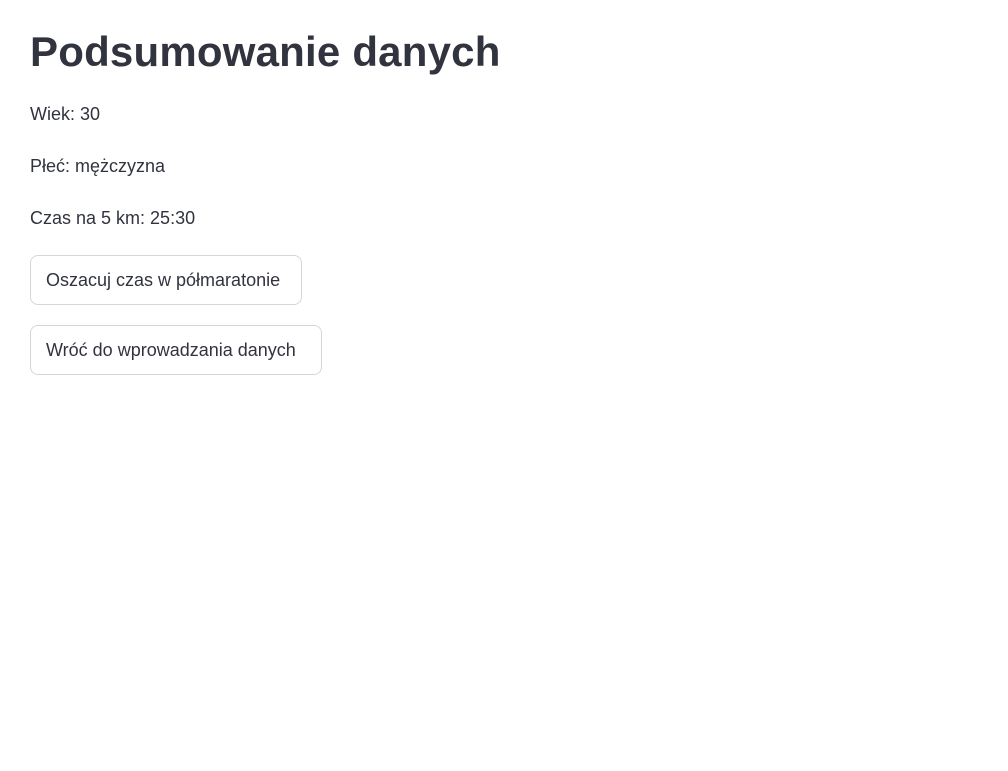 This screenshot has height=771, width=1008. What do you see at coordinates (166, 280) in the screenshot?
I see `estimate-half-marathon-button: Oszacuj czas w półmaratonie` at bounding box center [166, 280].